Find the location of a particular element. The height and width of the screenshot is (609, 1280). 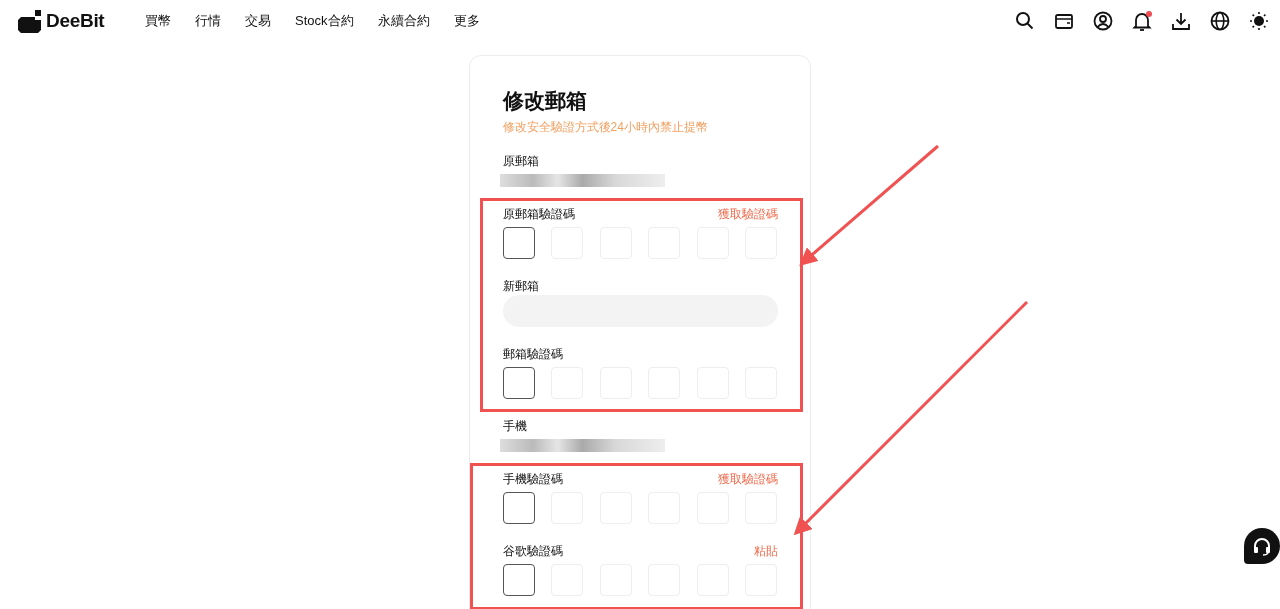

warning-text: 修改安全驗證方式後24小時內禁止提幣 is located at coordinates (605, 127).